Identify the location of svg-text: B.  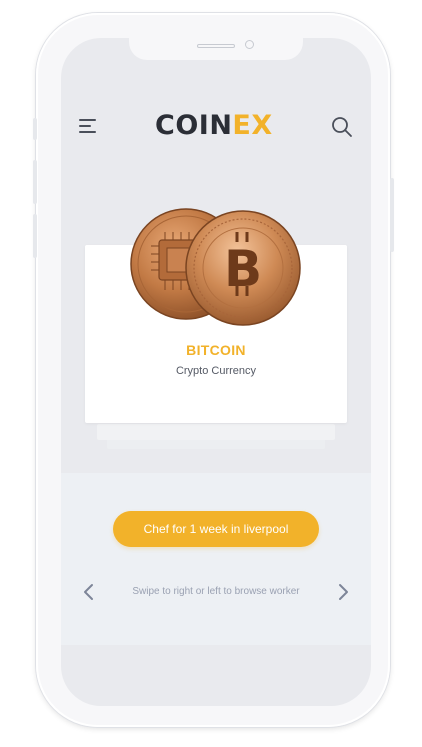
(243, 269).